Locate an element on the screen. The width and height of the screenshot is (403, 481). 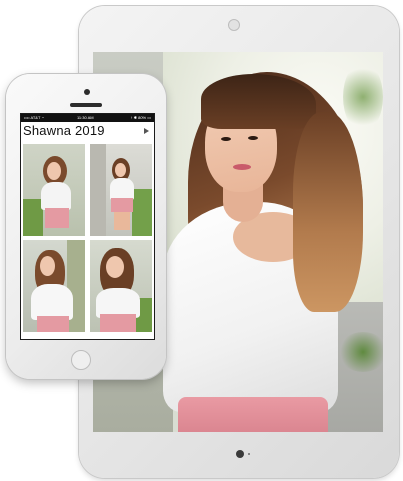
status-bar: •••• AT&T ◔ 11:30 AM ↑ ✱ 80% ▭ is located at coordinates (87, 118).